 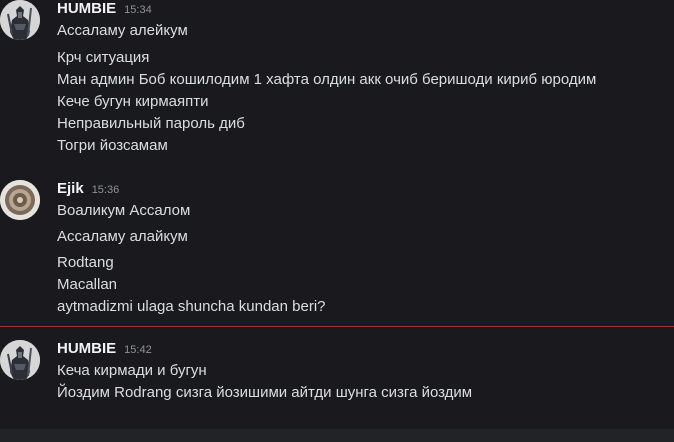 I want to click on message-text: Неправильный пароль диб, so click(x=151, y=123).